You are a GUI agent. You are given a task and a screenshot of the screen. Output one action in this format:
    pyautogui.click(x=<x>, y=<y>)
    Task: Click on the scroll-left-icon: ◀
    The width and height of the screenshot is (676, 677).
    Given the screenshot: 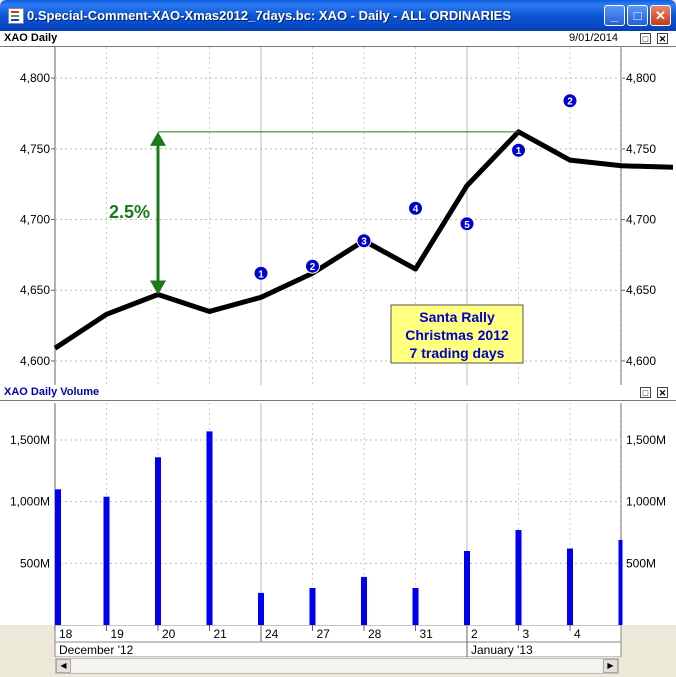 What is the action you would take?
    pyautogui.click(x=63, y=666)
    